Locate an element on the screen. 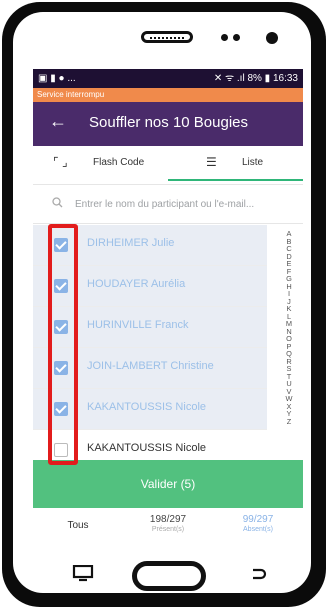  page-title: Souffler nos 10 Bougies is located at coordinates (169, 122).